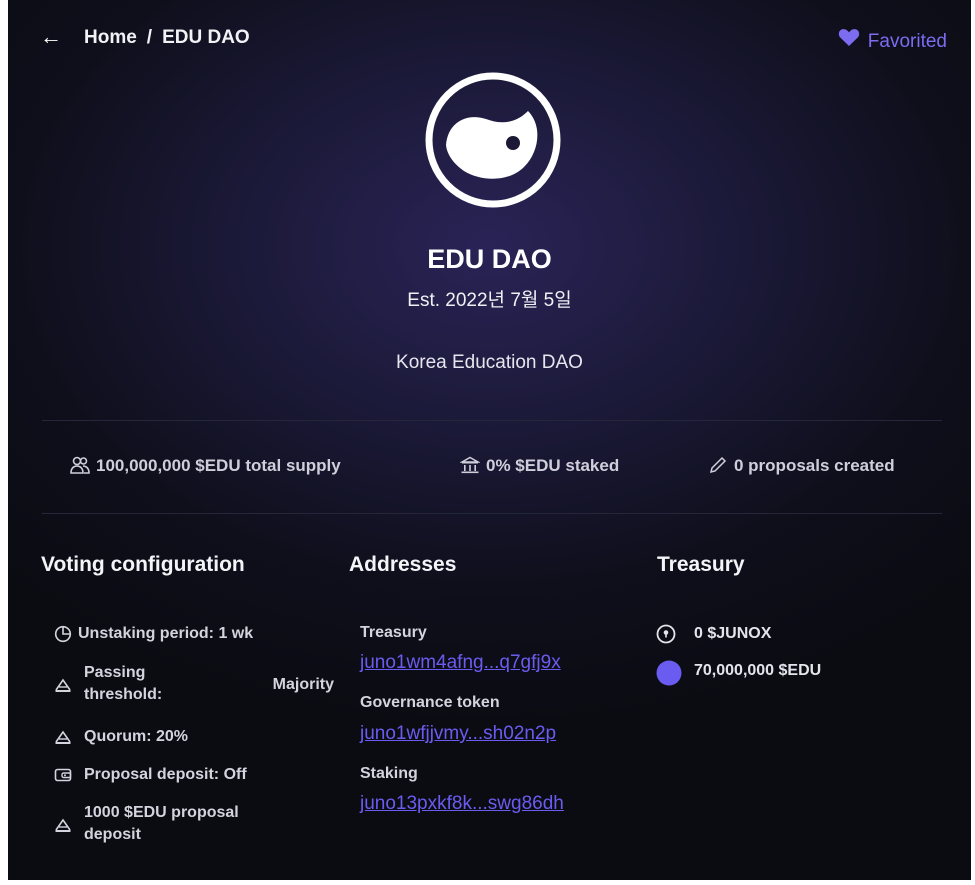  What do you see at coordinates (430, 702) in the screenshot?
I see `address-label-governance: Governance token` at bounding box center [430, 702].